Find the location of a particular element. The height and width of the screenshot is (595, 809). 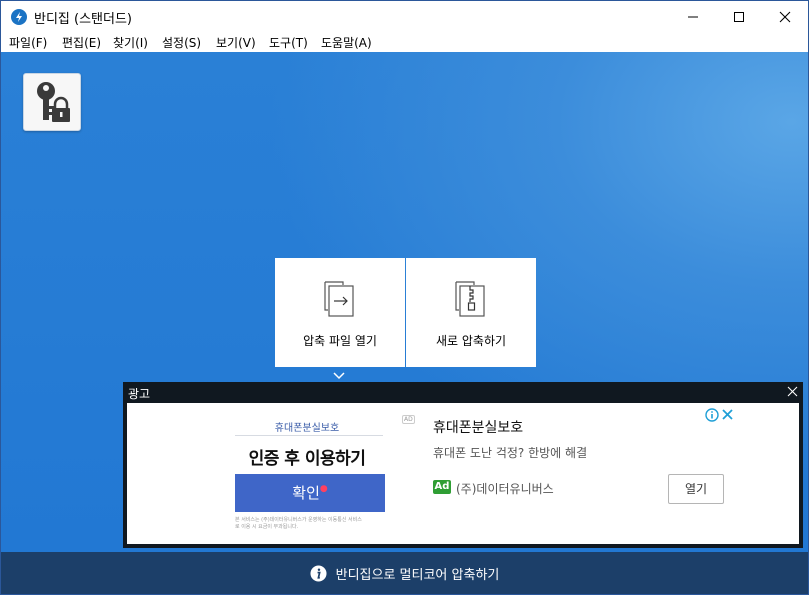

menu-file: 파일(F) is located at coordinates (28, 42).